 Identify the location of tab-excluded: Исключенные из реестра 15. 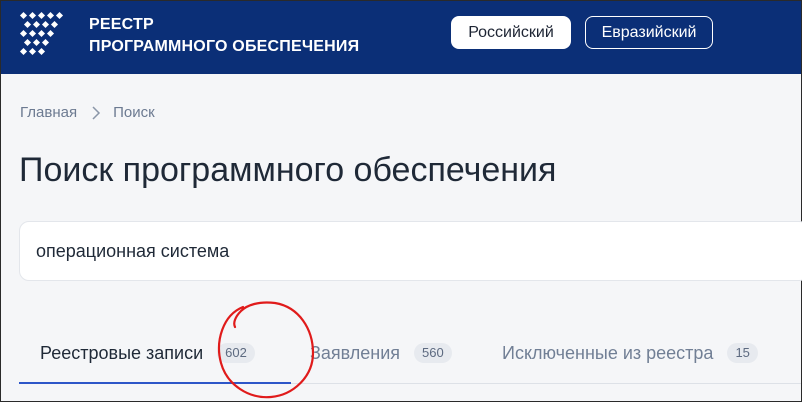
(630, 353).